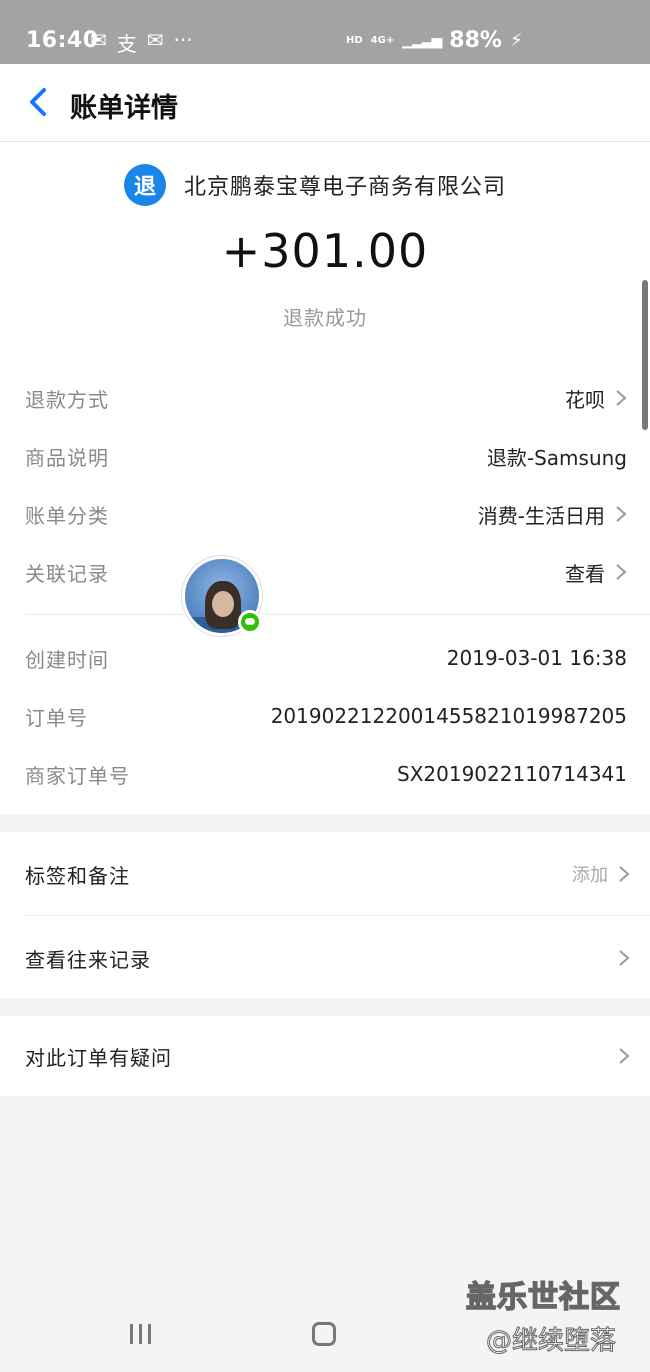  Describe the element at coordinates (448, 716) in the screenshot. I see `order-value: 2019022122001455821019987205` at that location.